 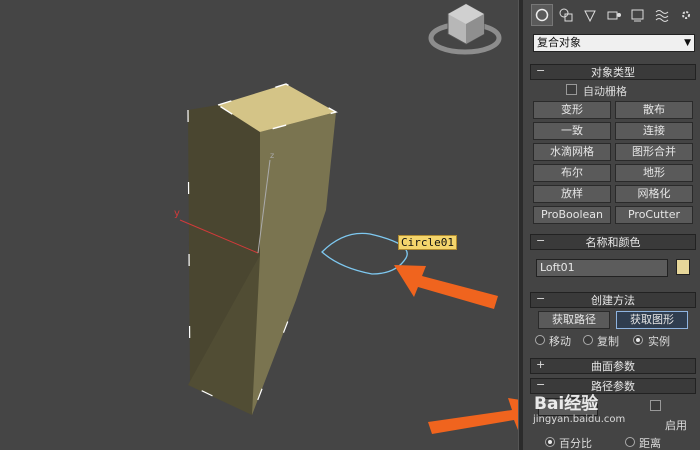 What do you see at coordinates (575, 443) in the screenshot?
I see `percentage-radio-label: 百分比` at bounding box center [575, 443].